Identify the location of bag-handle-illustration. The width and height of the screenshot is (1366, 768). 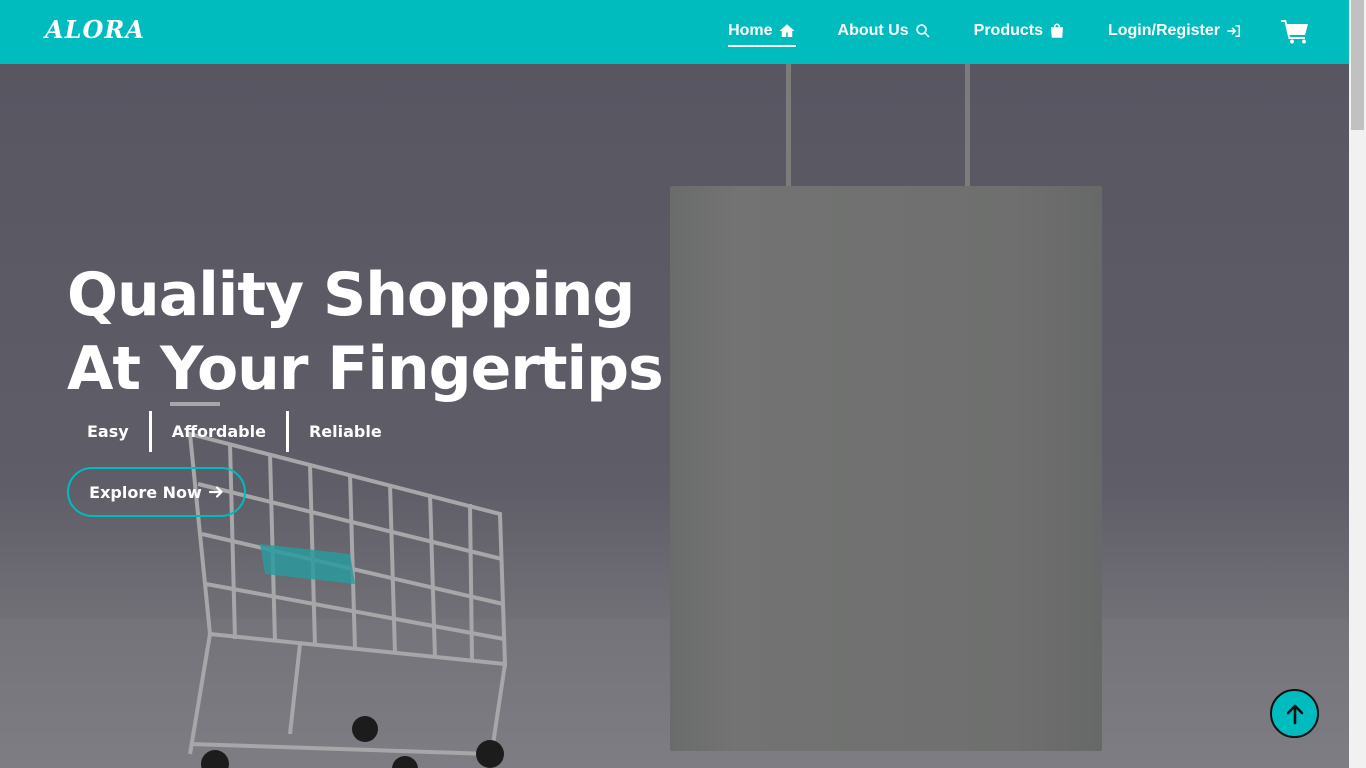
(878, 129).